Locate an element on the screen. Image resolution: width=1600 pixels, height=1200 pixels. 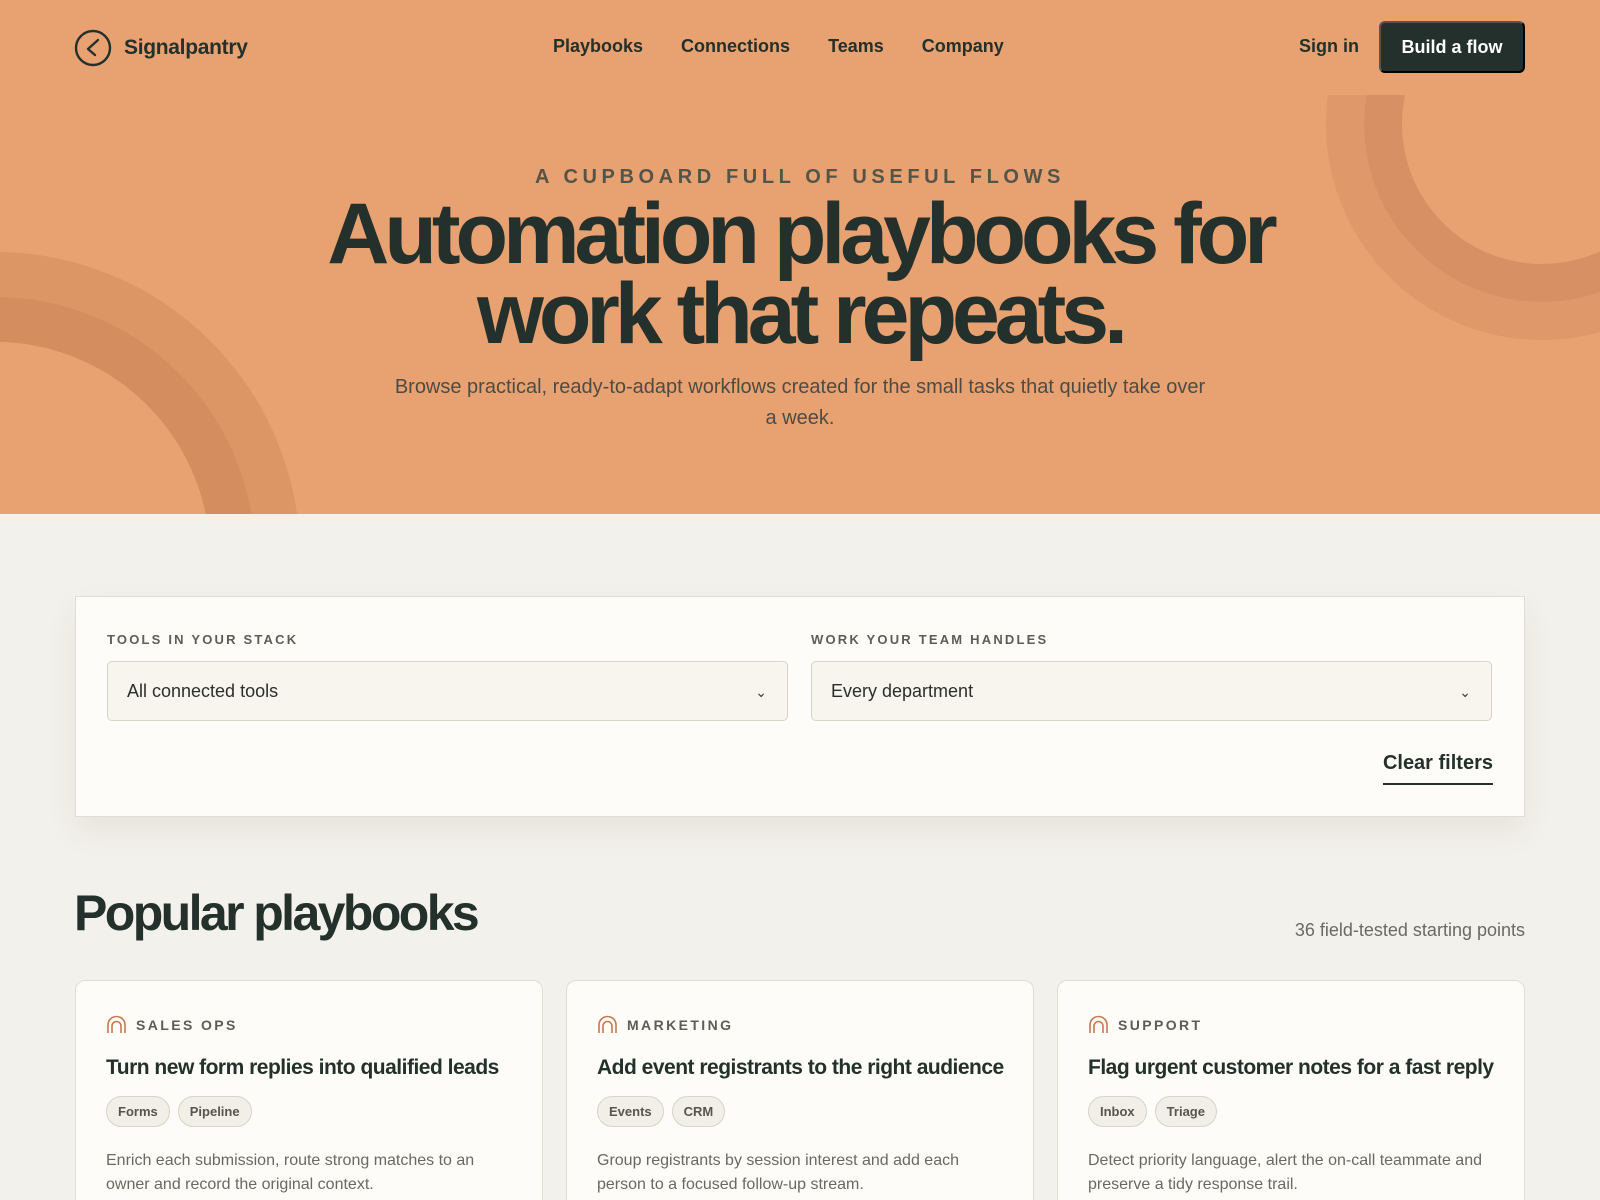
primary-nav: Playbooks Connections Teams Company is located at coordinates (778, 46).